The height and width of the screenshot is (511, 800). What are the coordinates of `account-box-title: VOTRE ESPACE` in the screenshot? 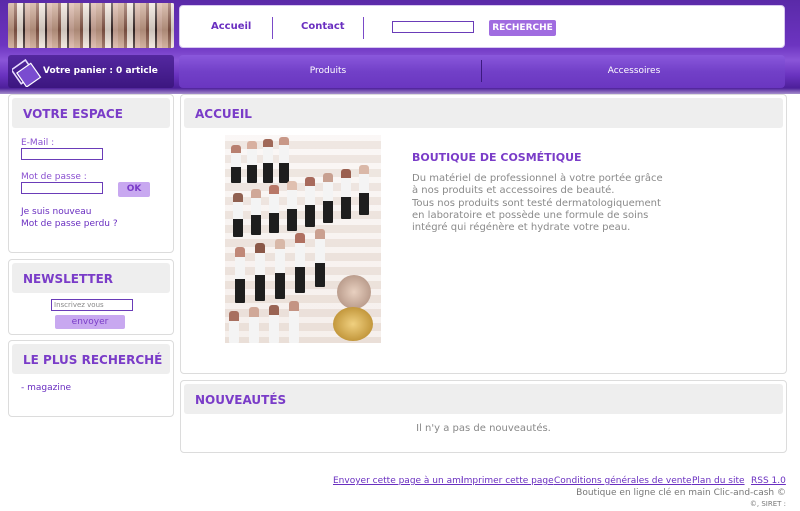 It's located at (73, 114).